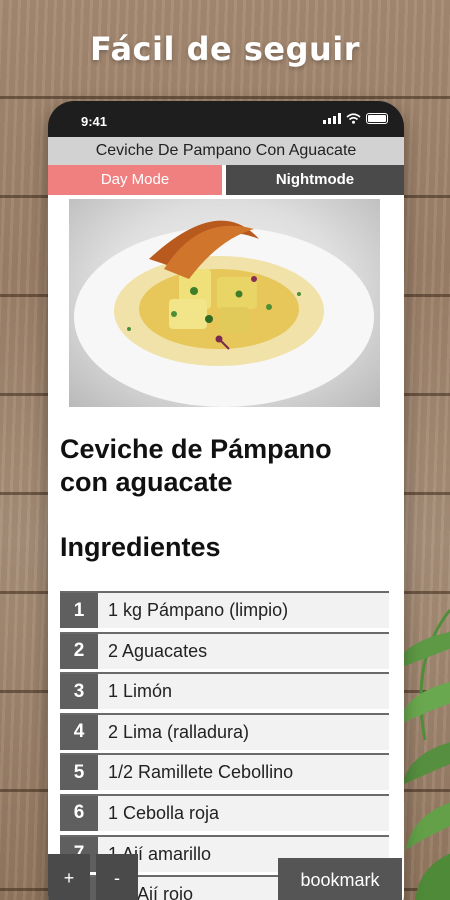 This screenshot has height=900, width=450. What do you see at coordinates (79, 651) in the screenshot?
I see `ingredient-number: 2` at bounding box center [79, 651].